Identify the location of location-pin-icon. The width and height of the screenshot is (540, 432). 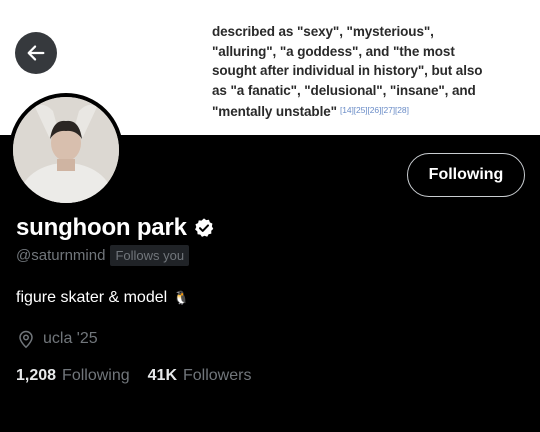
(26, 339).